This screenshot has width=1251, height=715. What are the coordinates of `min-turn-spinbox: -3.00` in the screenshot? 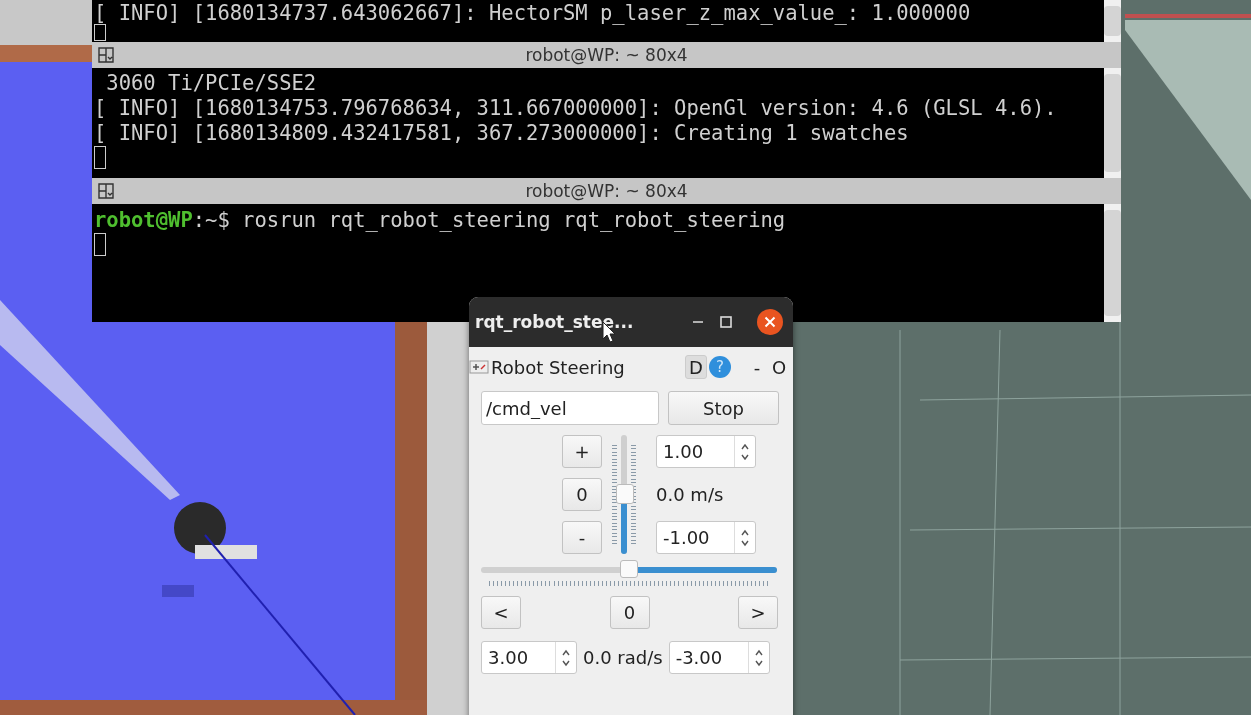 It's located at (719, 657).